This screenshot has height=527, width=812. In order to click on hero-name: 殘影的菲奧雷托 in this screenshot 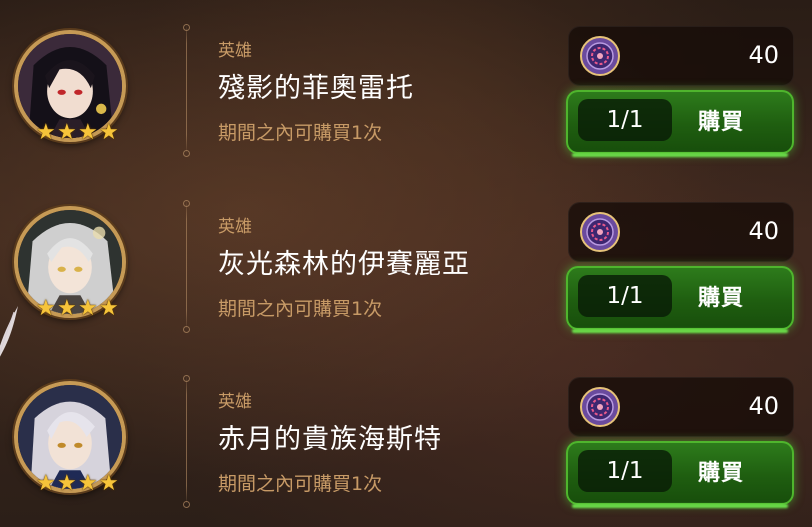, I will do `click(316, 88)`.